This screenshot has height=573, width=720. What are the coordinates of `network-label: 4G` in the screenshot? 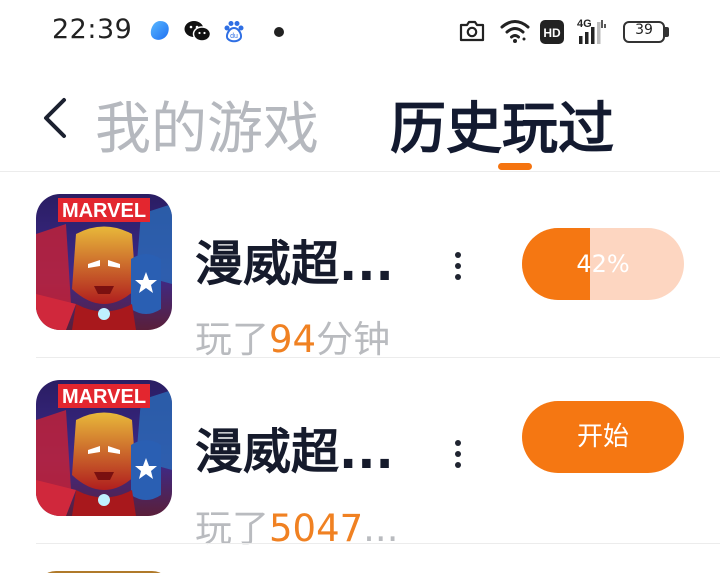 It's located at (584, 24).